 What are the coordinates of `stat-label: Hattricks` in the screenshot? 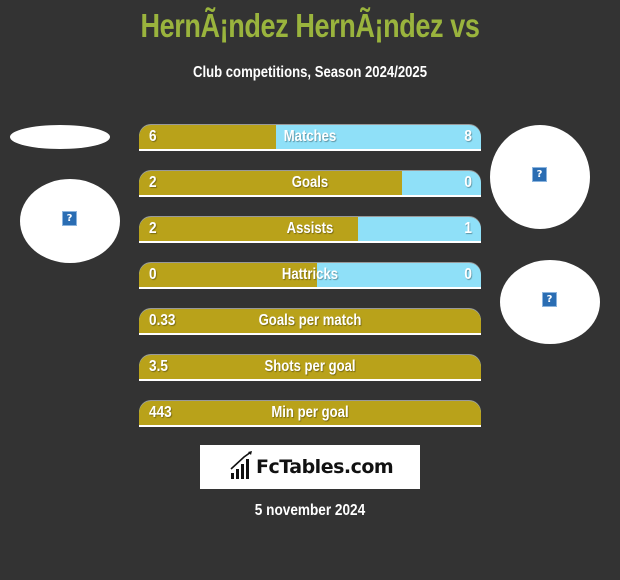 It's located at (310, 274).